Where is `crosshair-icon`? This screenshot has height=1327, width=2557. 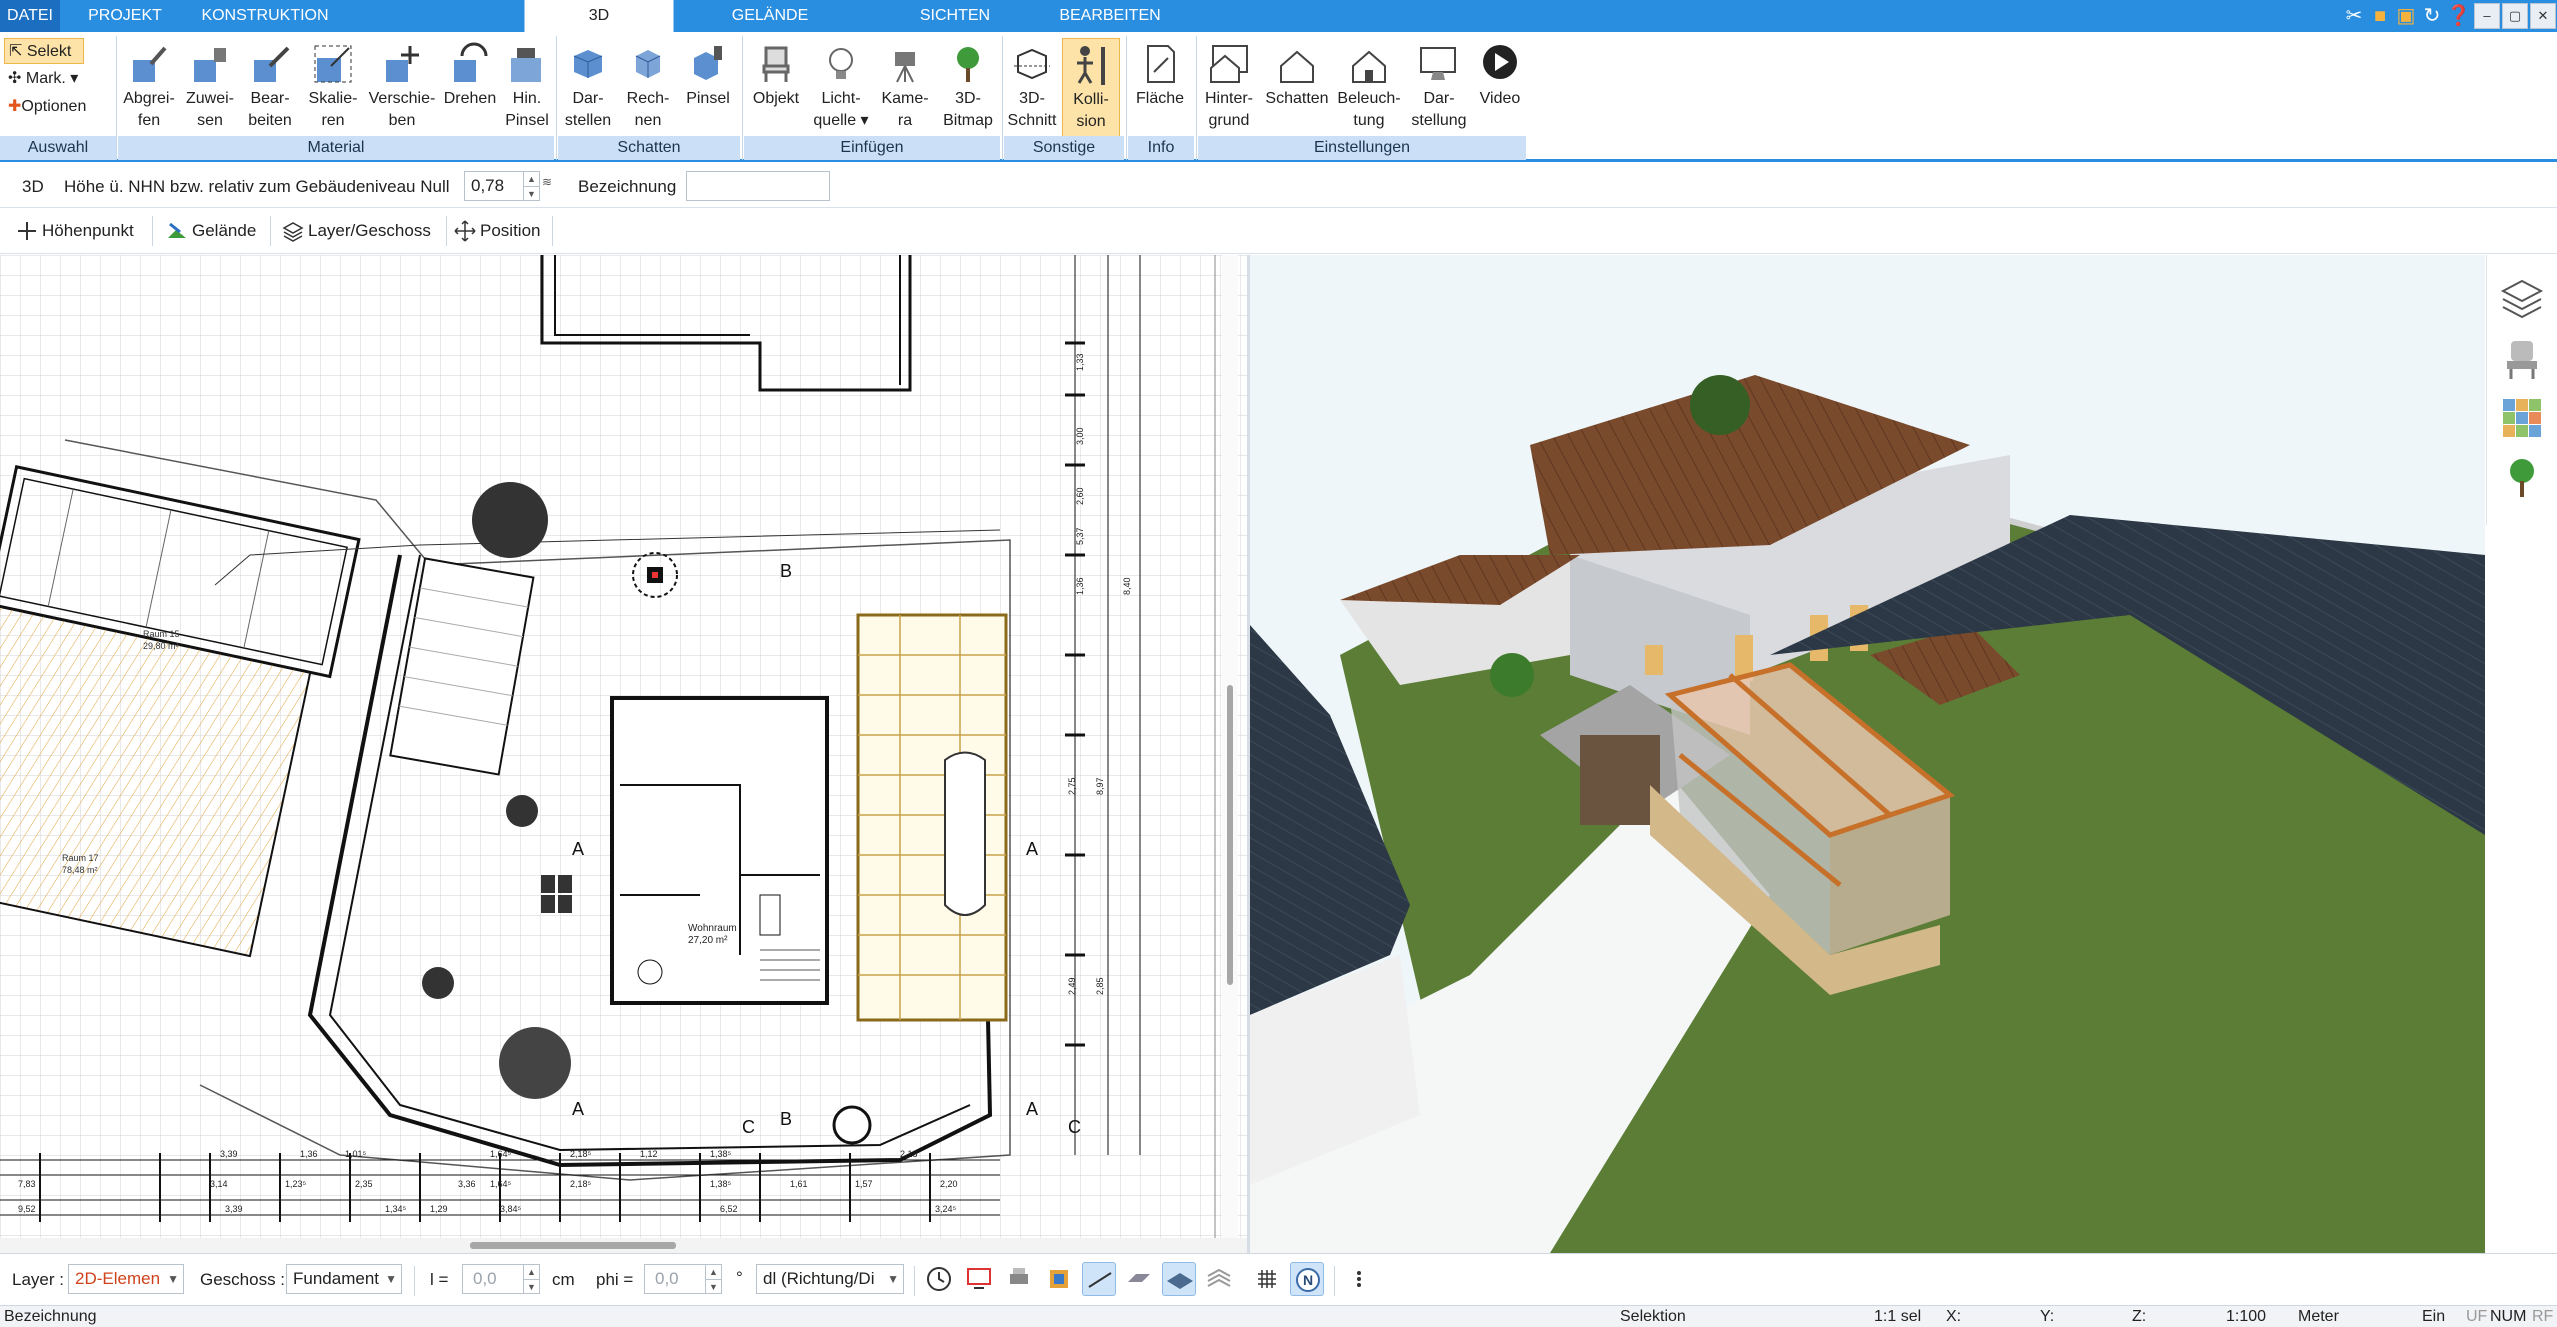
crosshair-icon is located at coordinates (27, 231).